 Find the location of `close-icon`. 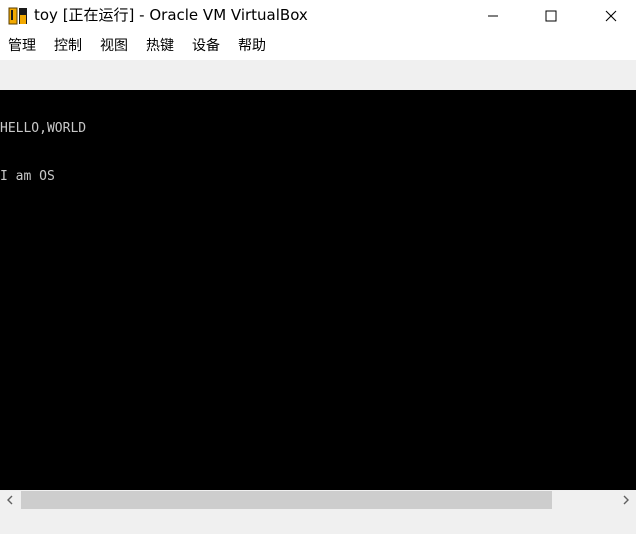

close-icon is located at coordinates (611, 16).